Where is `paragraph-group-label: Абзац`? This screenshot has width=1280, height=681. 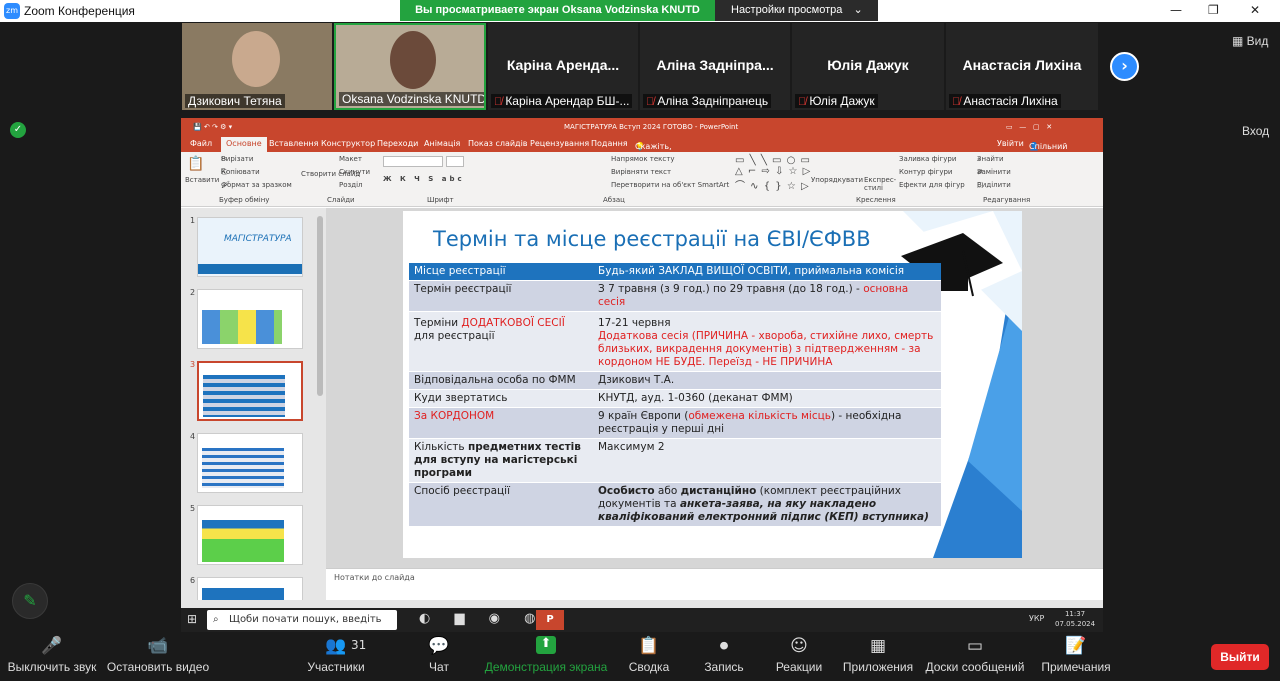
paragraph-group-label: Абзац is located at coordinates (614, 200).